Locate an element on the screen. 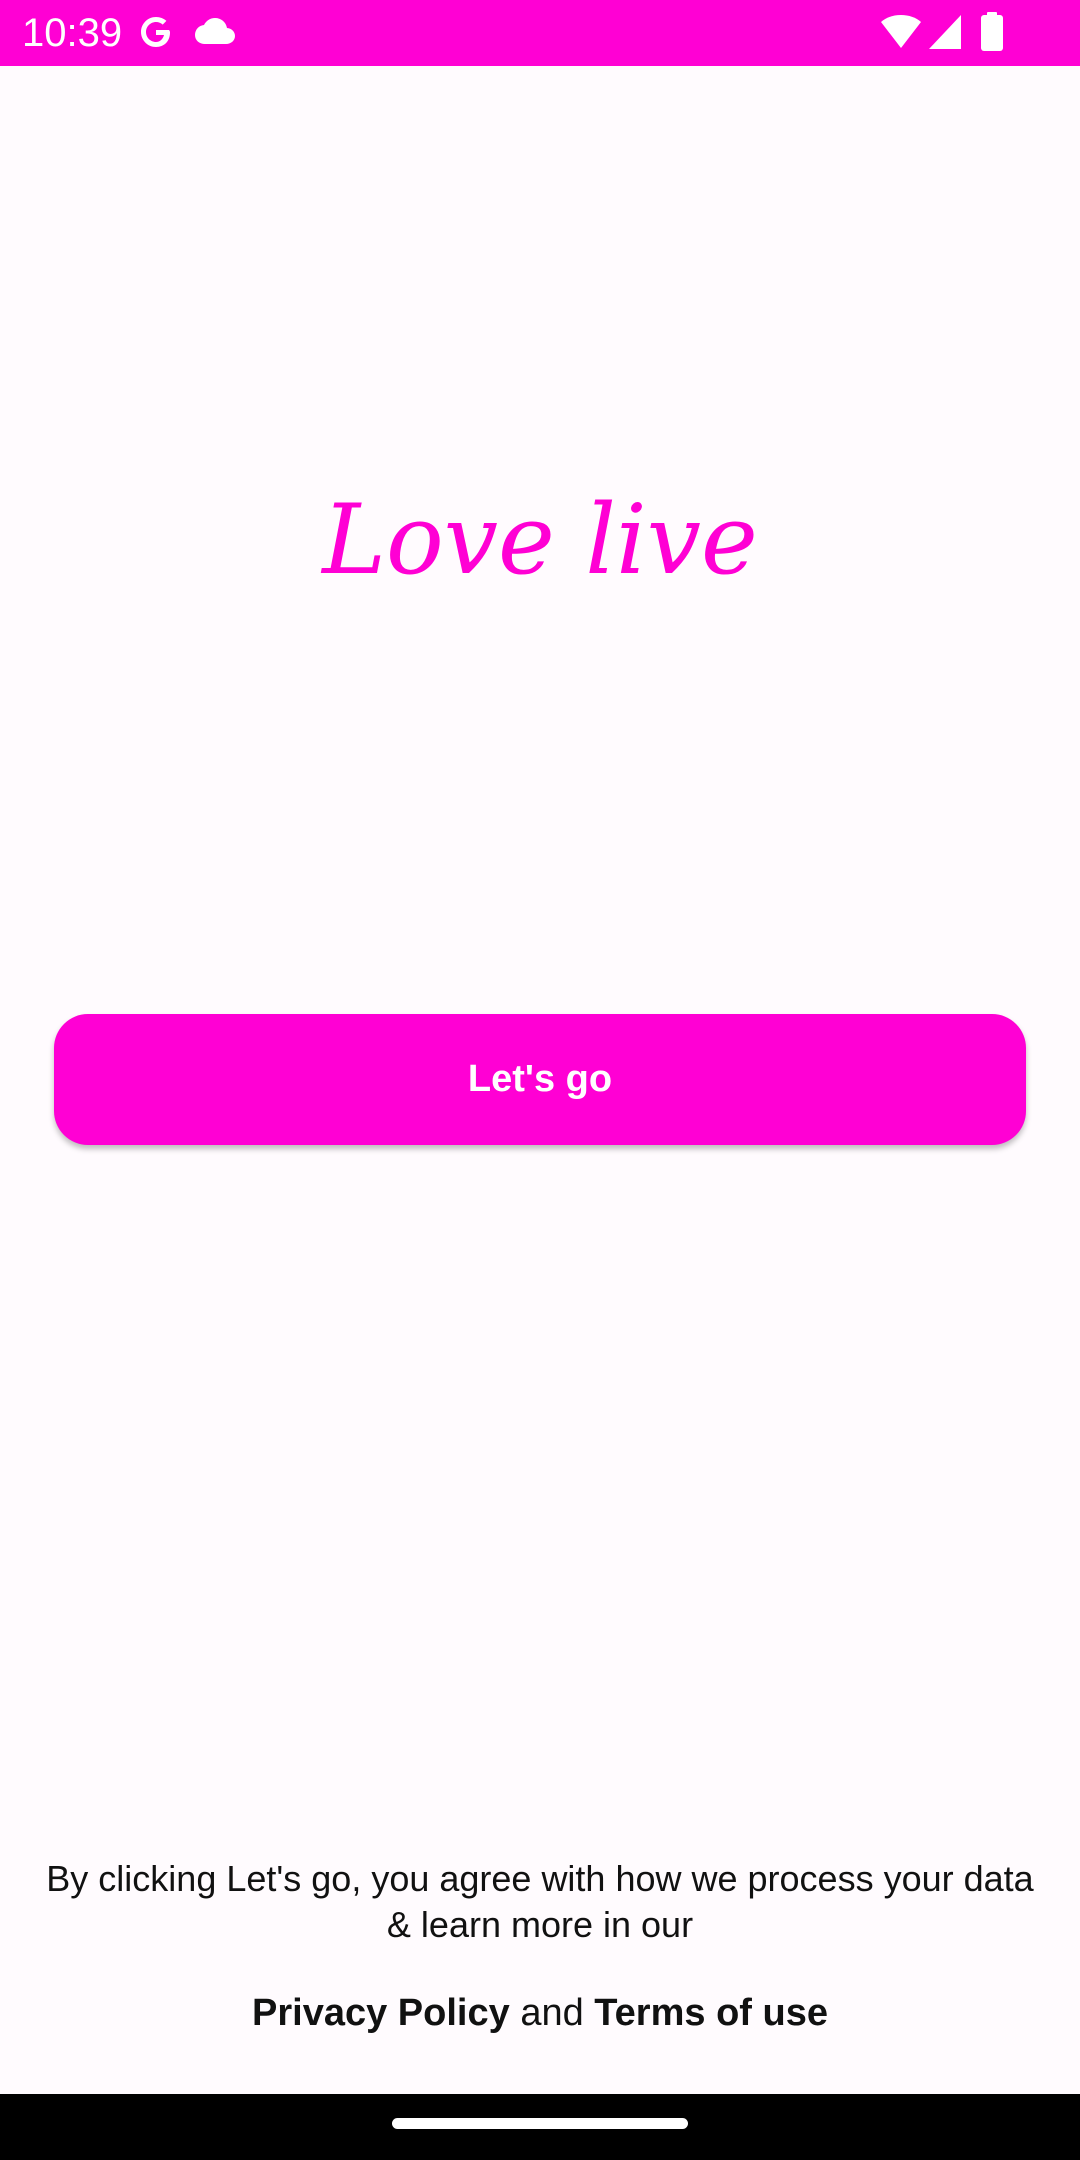  lets-go-button: Let's go is located at coordinates (540, 1079).